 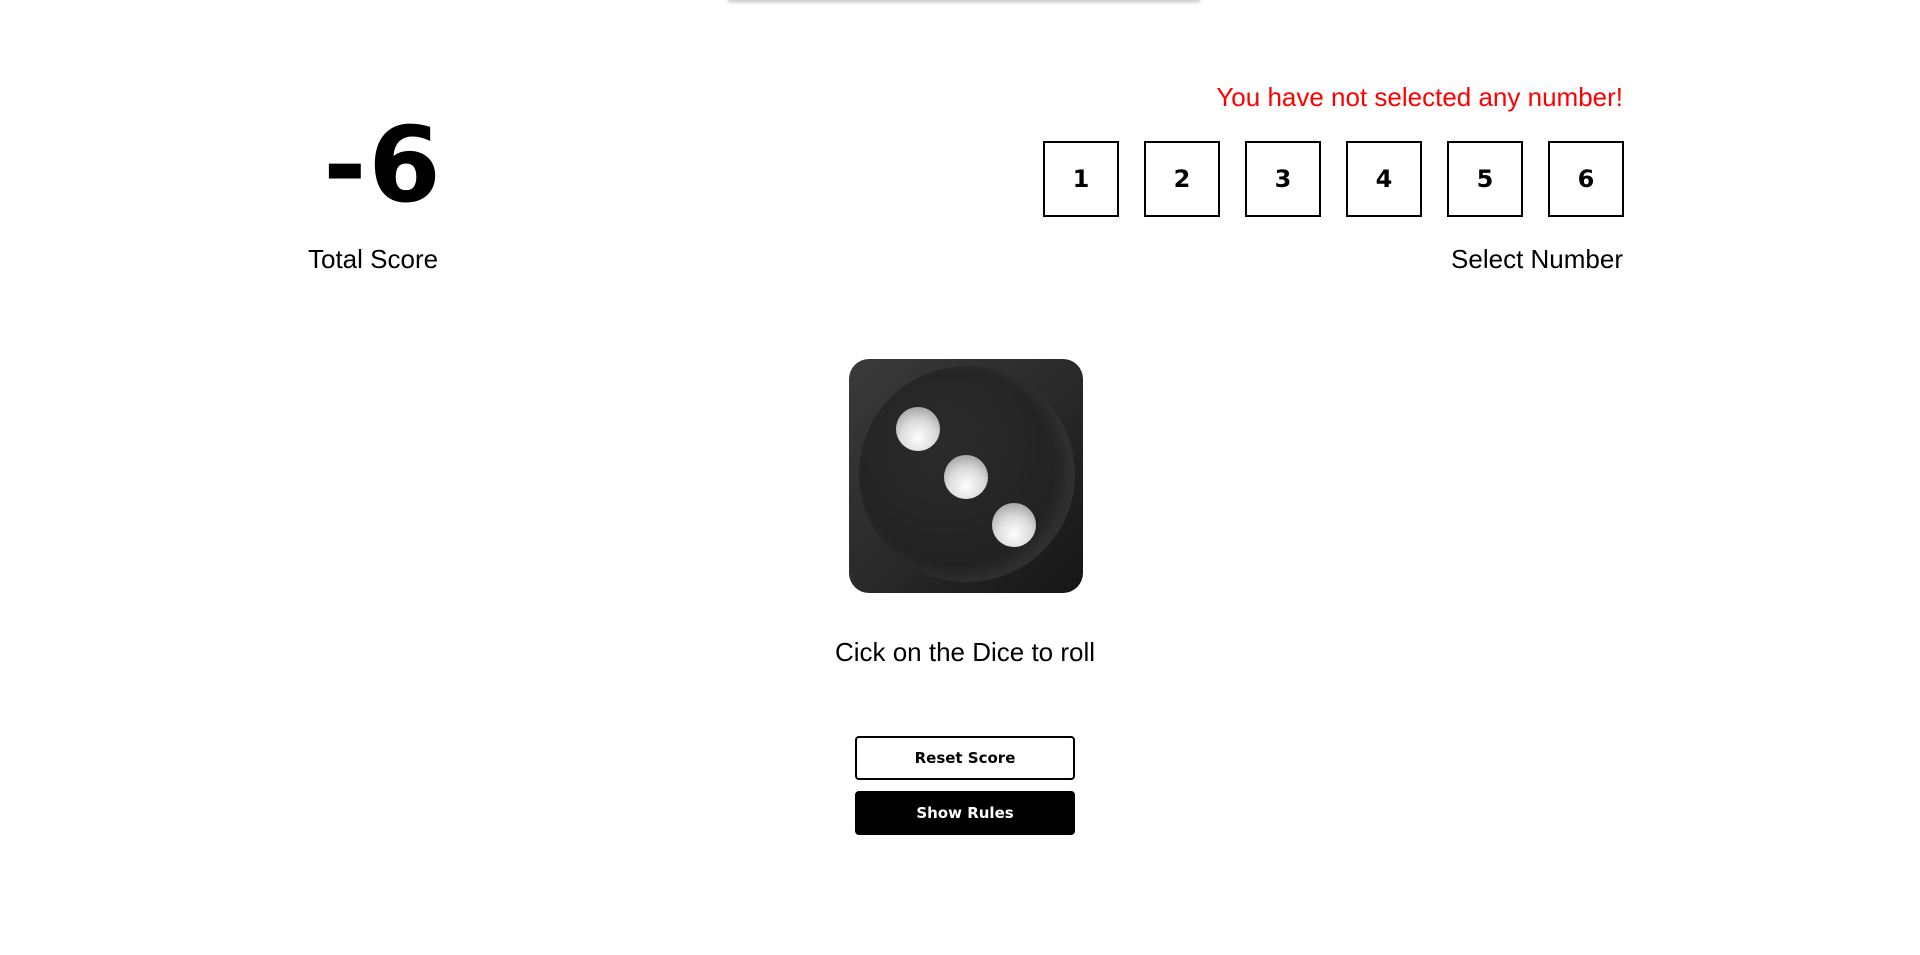 I want to click on selection-error-message: You have not selected any number!, so click(x=1419, y=97).